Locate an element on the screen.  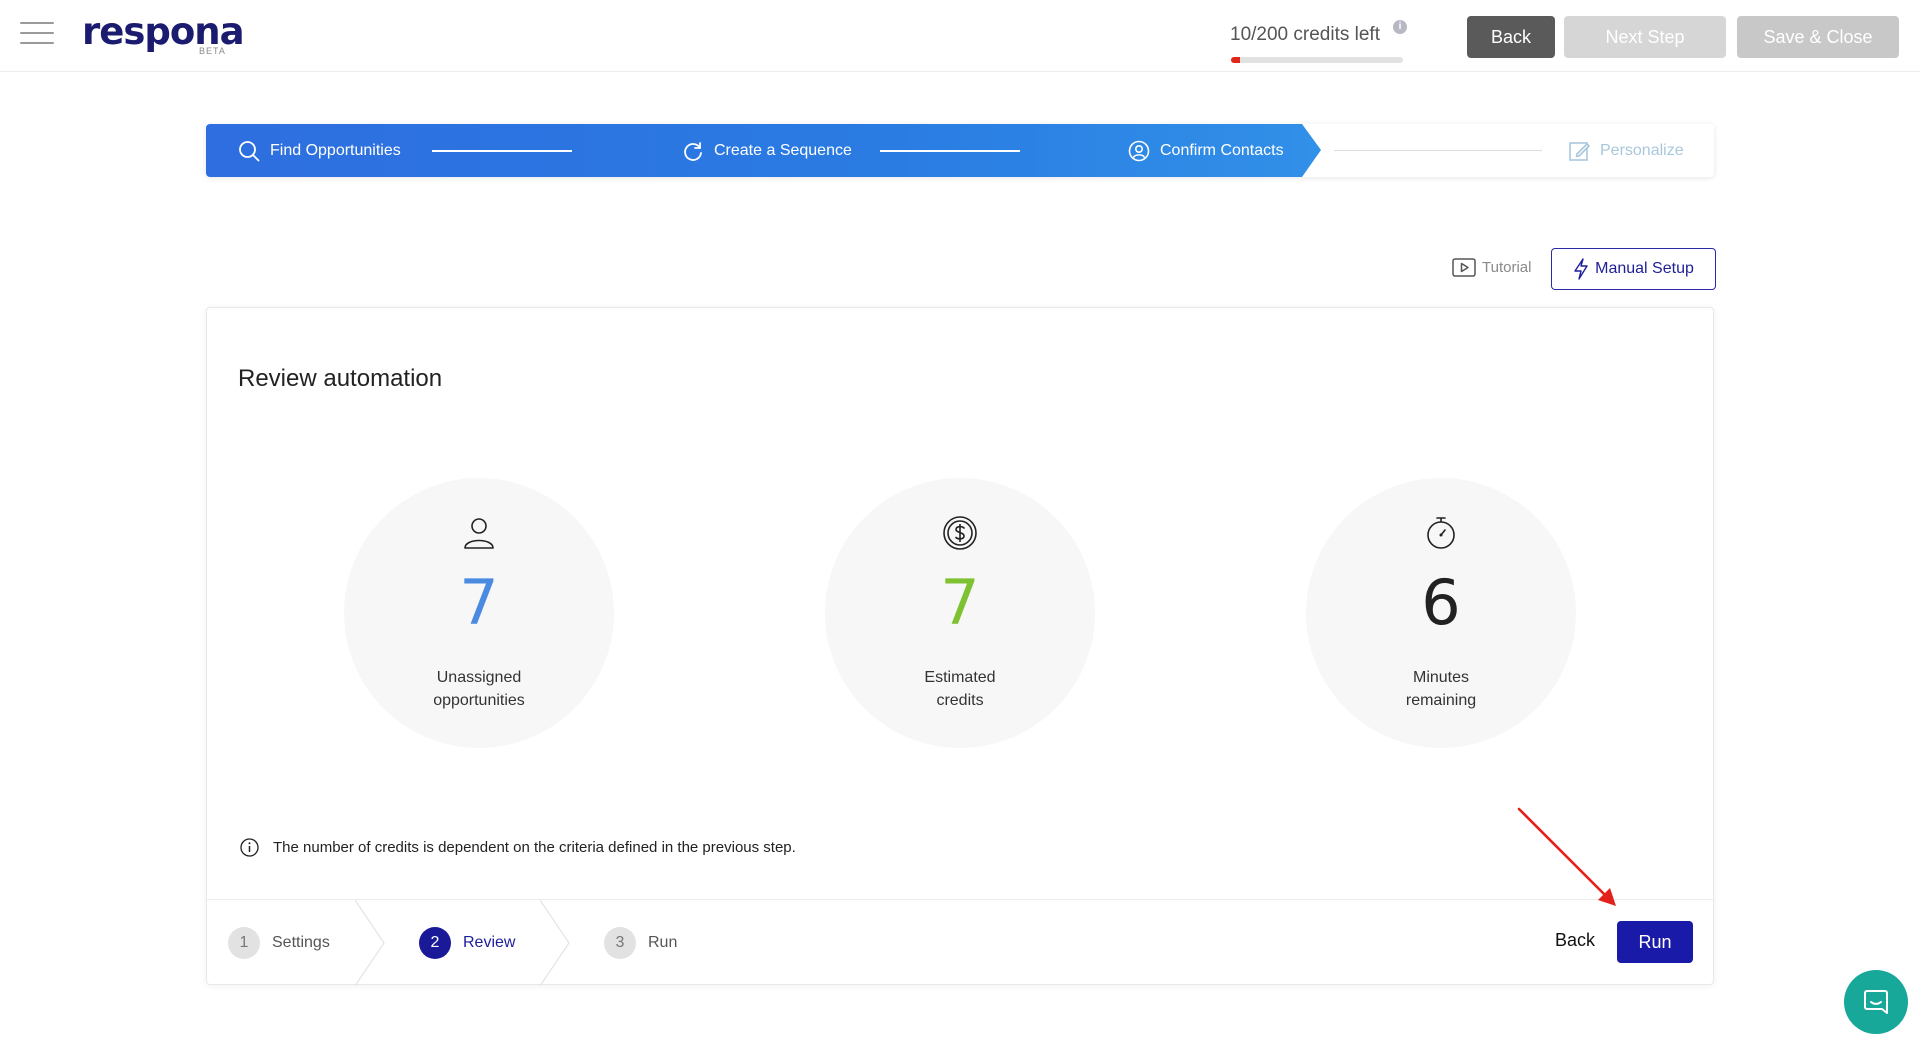
tutorial-label: Tutorial is located at coordinates (1507, 267).